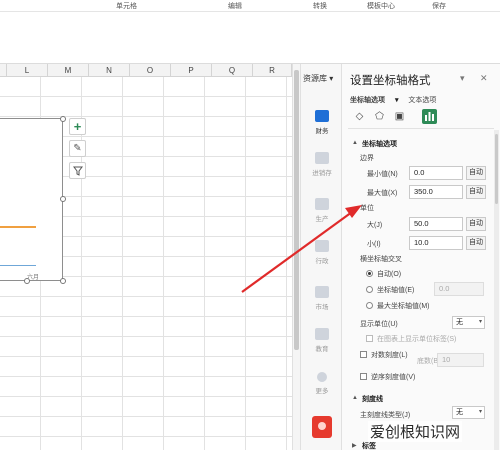 This screenshot has height=450, width=500. Describe the element at coordinates (322, 252) in the screenshot. I see `resource-item-admin: 行政` at that location.